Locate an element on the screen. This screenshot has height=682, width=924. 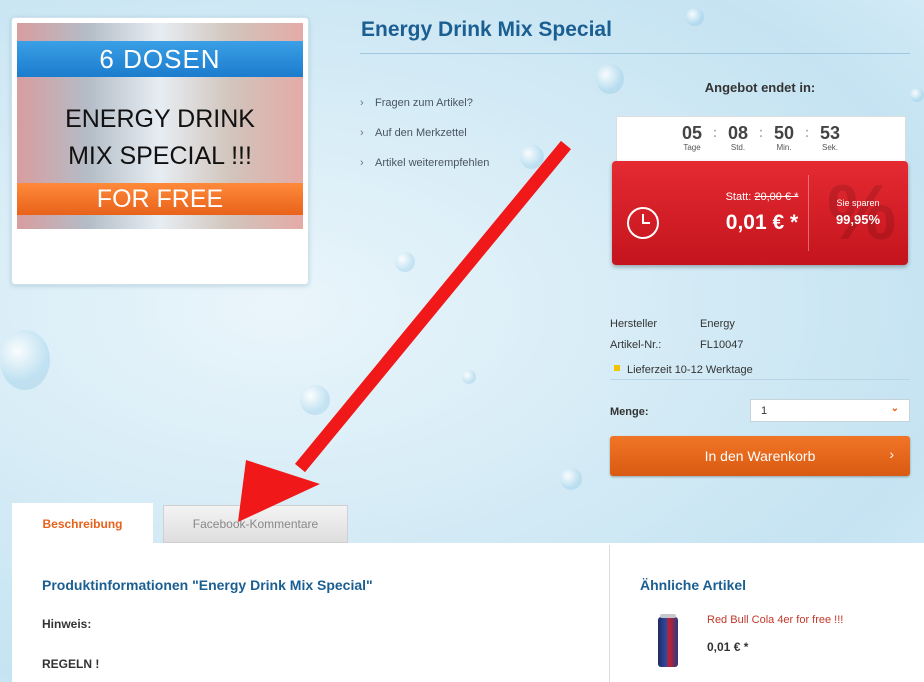
sku-value: FL10047 is located at coordinates (722, 345).